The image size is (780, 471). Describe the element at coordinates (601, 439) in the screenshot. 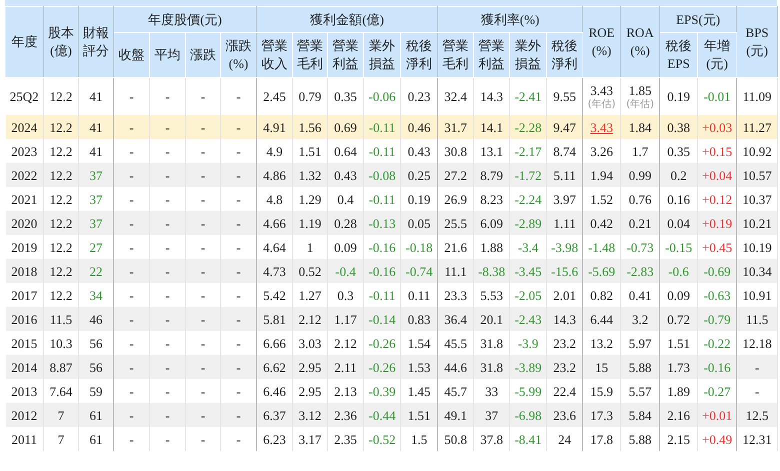

I see `table-cell: 17.8` at that location.